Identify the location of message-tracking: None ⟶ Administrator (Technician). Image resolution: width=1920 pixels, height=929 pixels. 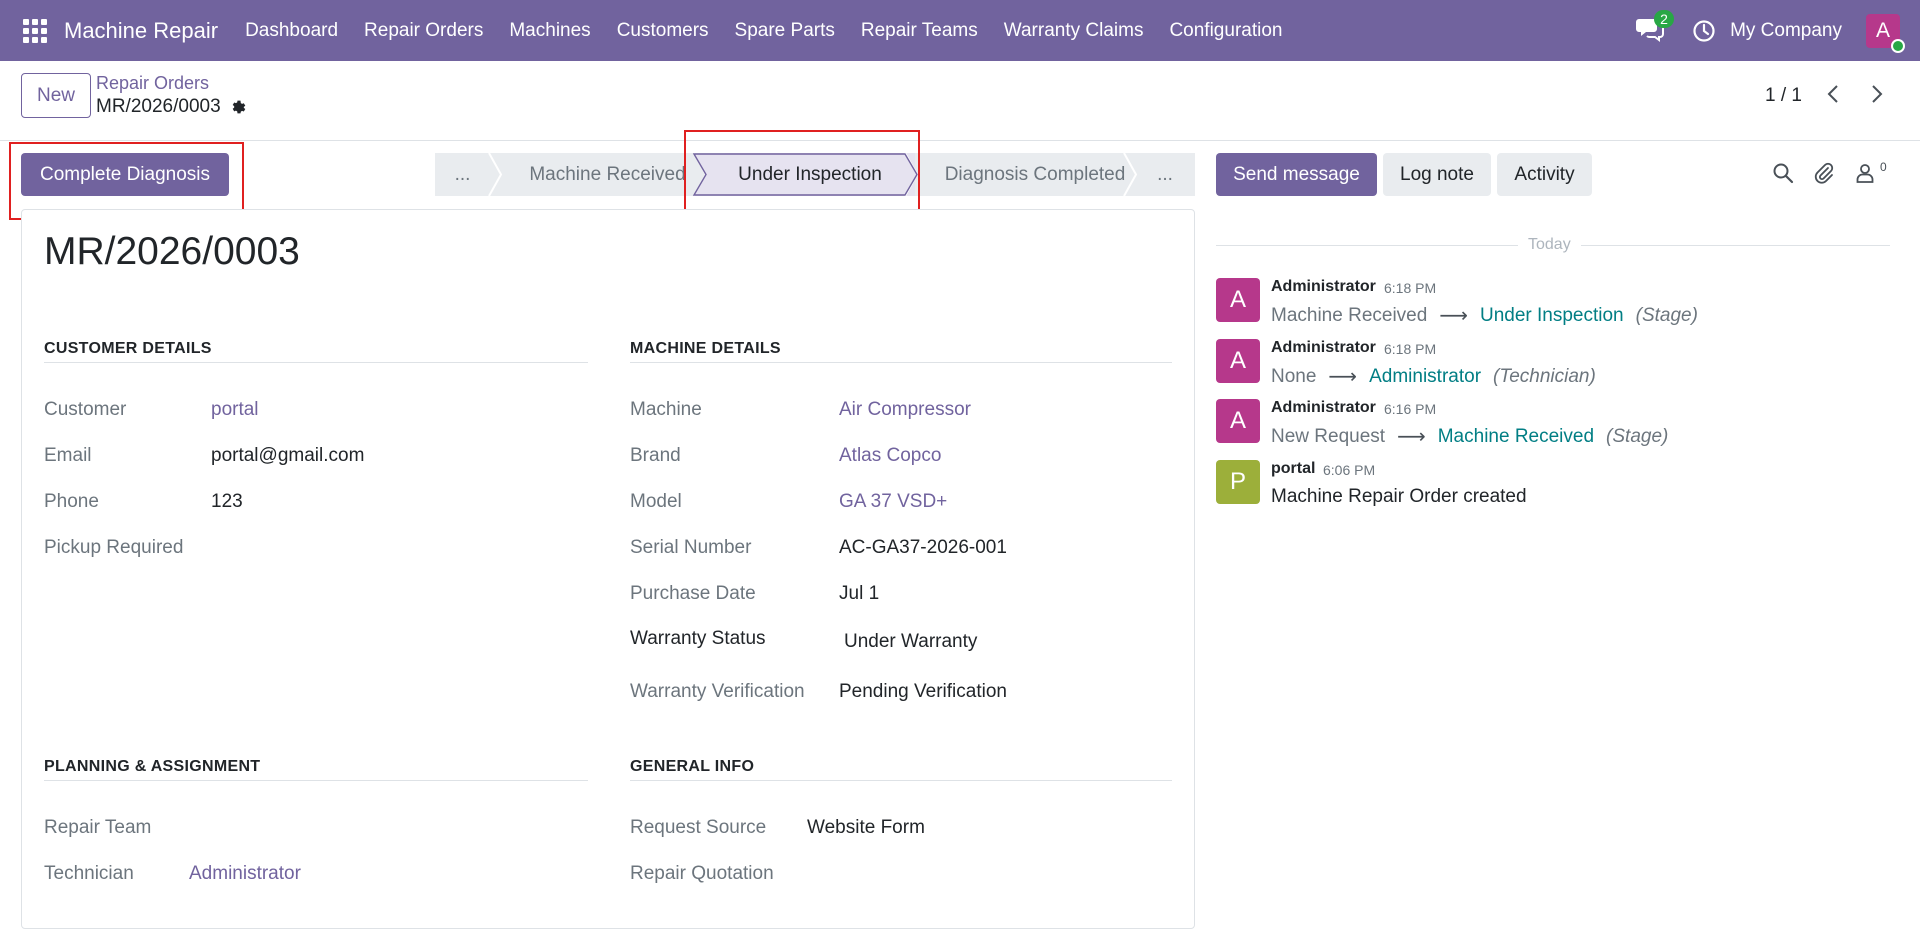
(1433, 376).